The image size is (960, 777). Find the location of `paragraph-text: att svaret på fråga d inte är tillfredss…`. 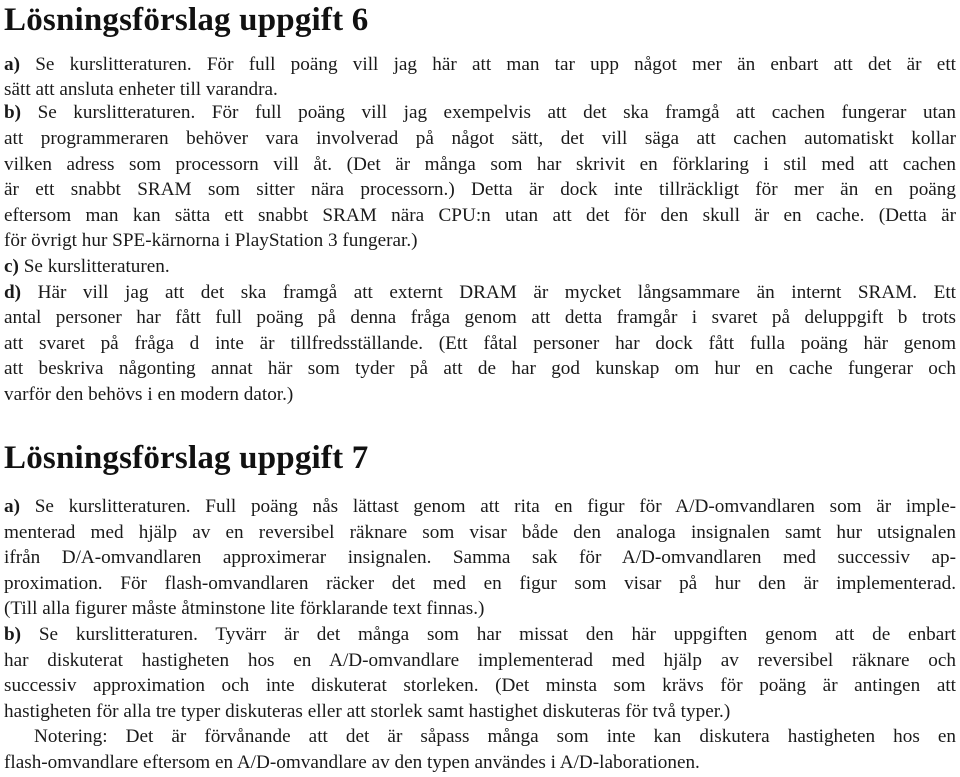

paragraph-text: att svaret på fråga d inte är tillfredss… is located at coordinates (480, 343).